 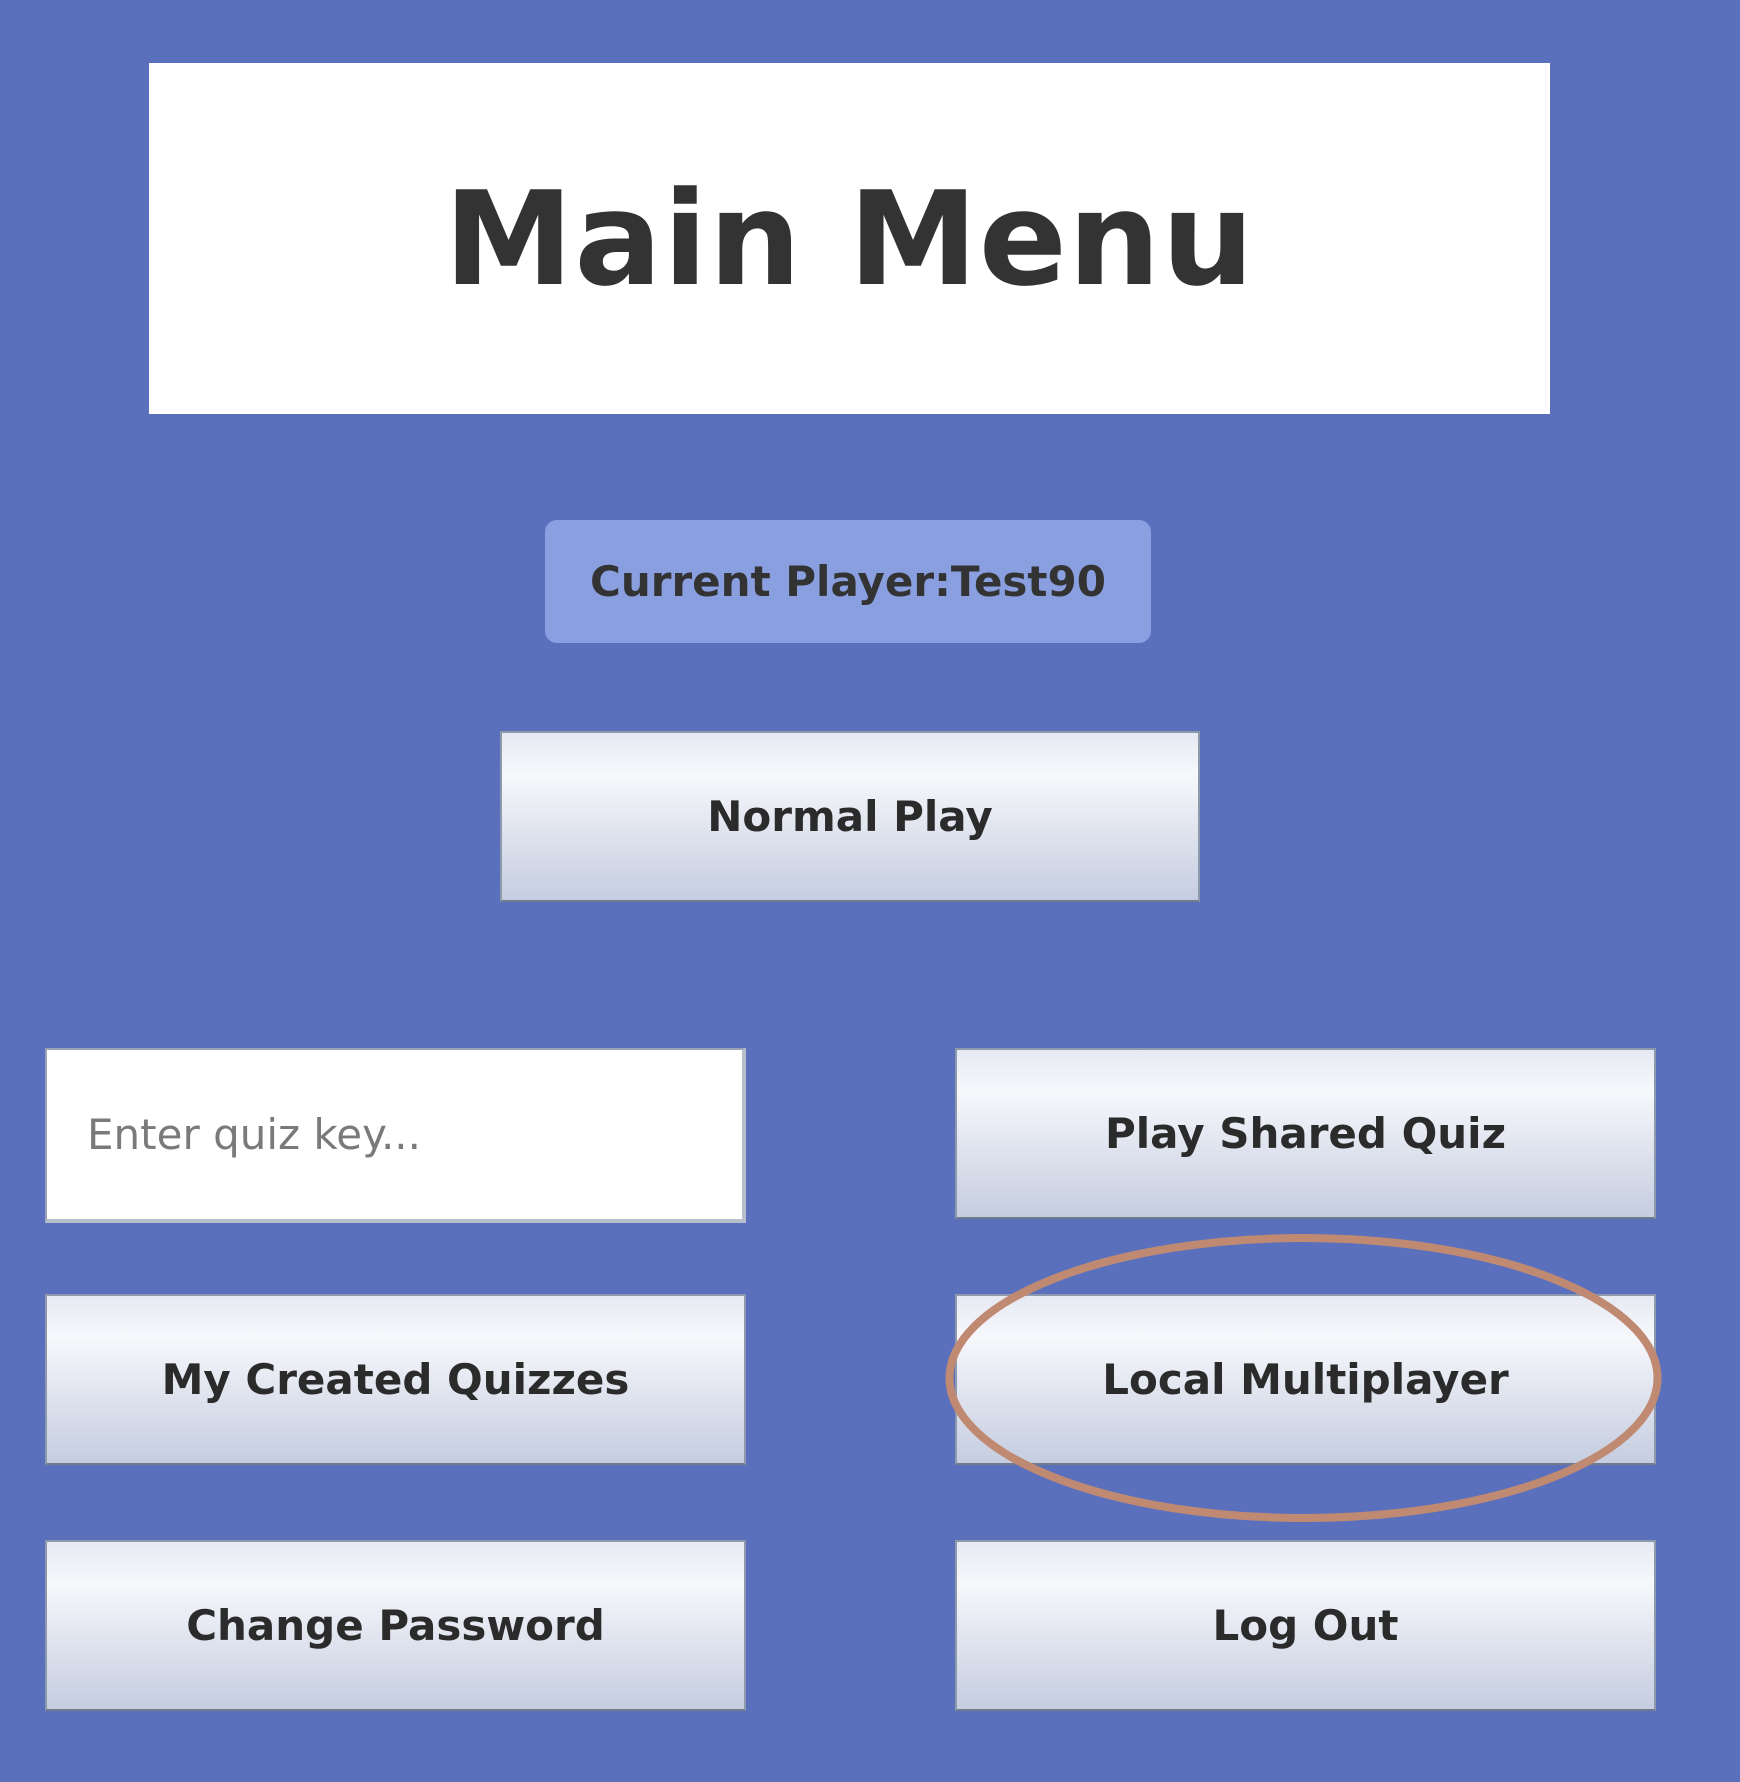 I want to click on page-title: Main Menu, so click(x=849, y=238).